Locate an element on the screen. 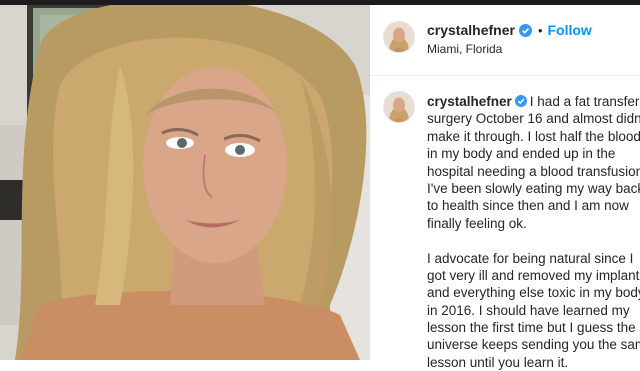  caption-line: surgery October 16 and almost didn't is located at coordinates (533, 119).